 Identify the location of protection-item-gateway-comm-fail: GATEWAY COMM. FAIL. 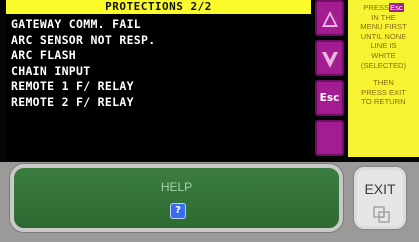
(83, 25).